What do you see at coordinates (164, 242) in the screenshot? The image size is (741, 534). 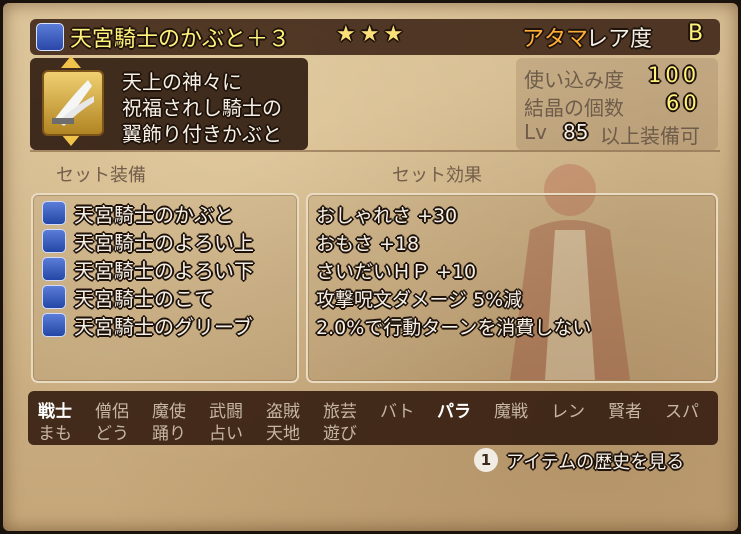 I see `set-item-name: 天宮騎士のよろい上` at bounding box center [164, 242].